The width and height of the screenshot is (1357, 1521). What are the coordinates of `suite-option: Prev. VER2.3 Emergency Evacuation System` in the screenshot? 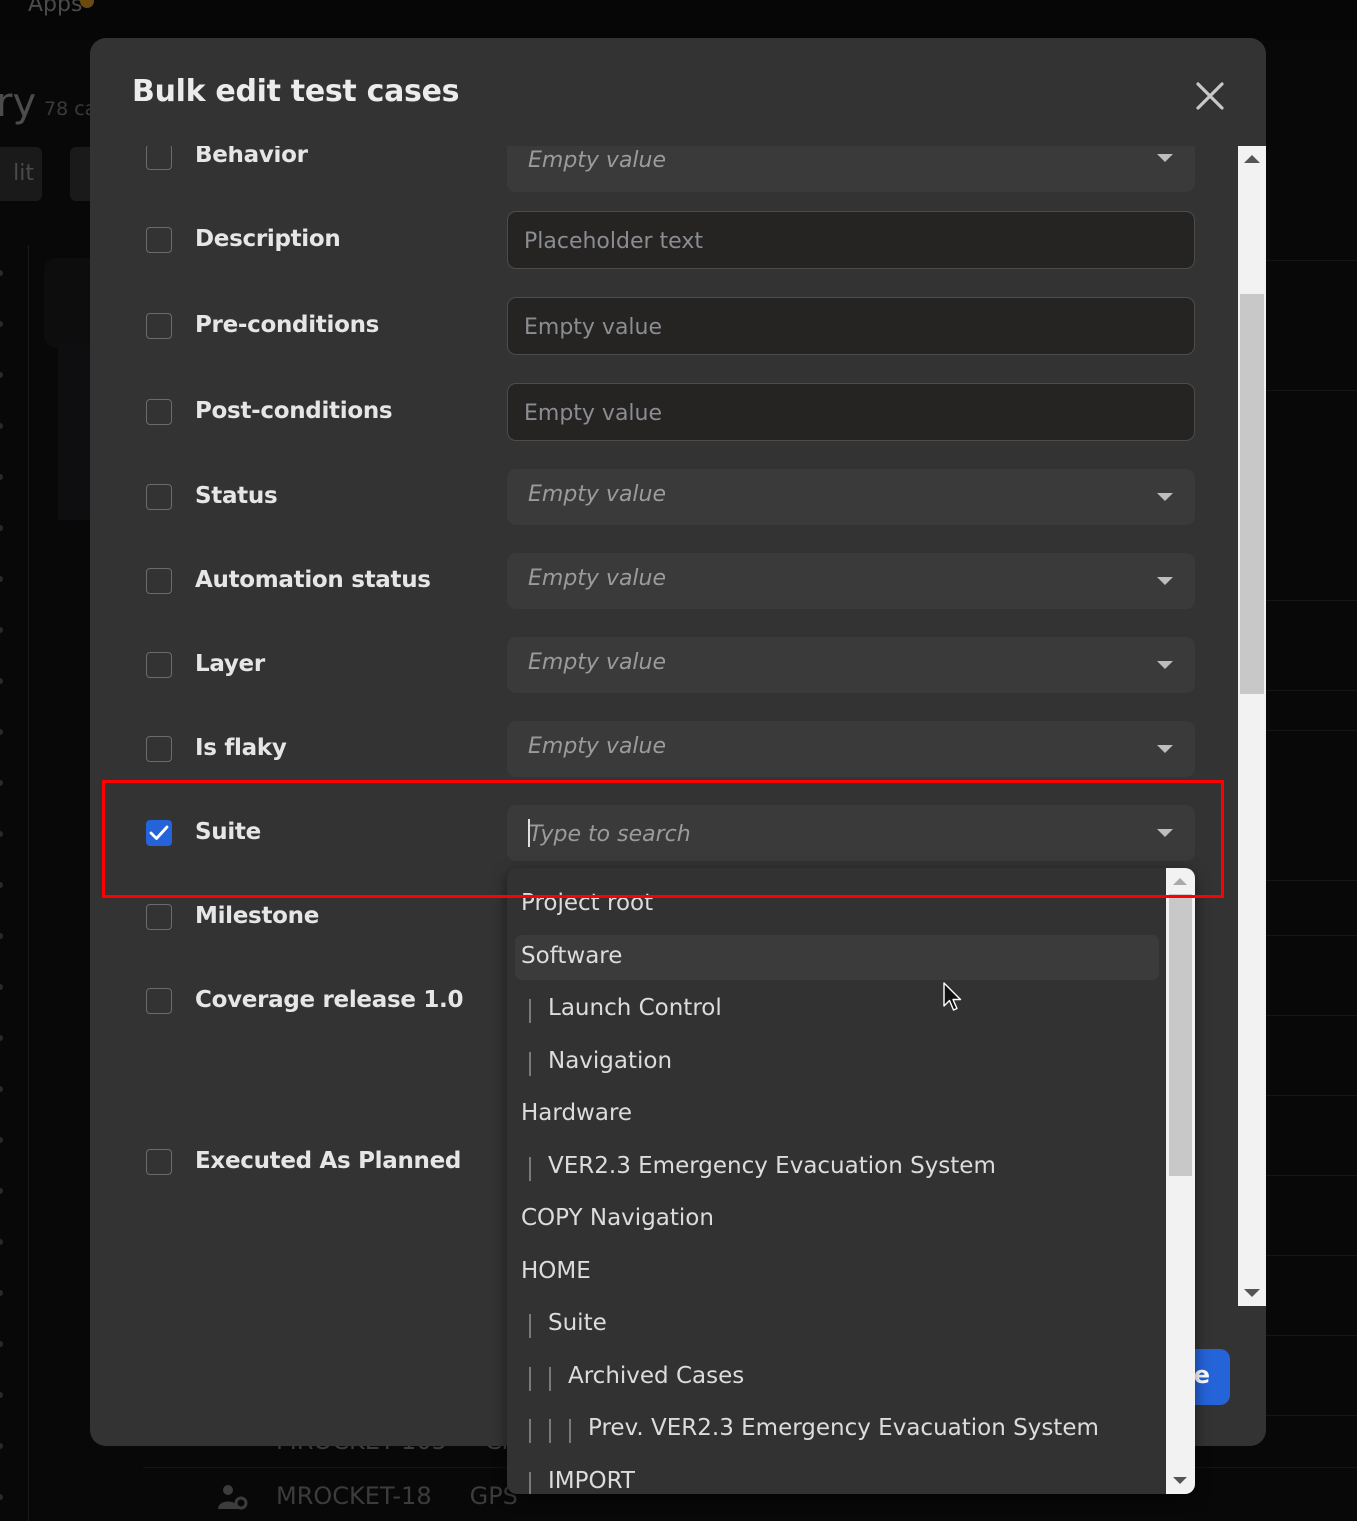 It's located at (837, 1429).